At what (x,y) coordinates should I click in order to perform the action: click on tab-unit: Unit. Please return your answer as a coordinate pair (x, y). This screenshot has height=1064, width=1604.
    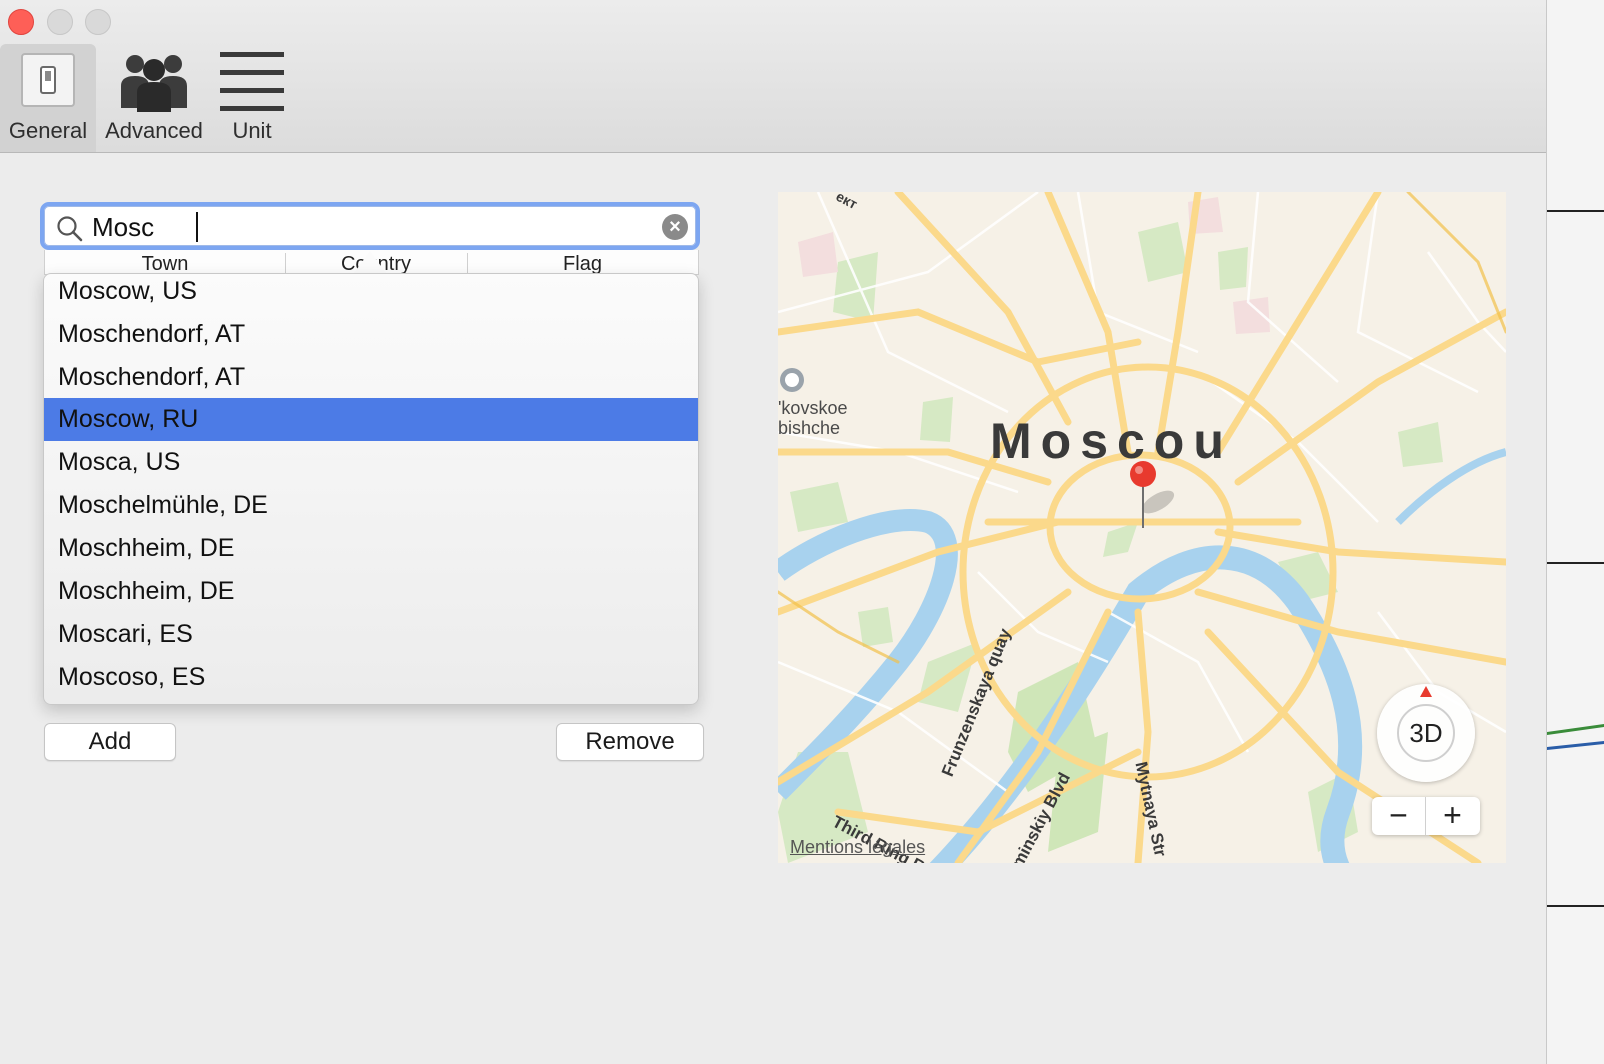
    Looking at the image, I should click on (252, 98).